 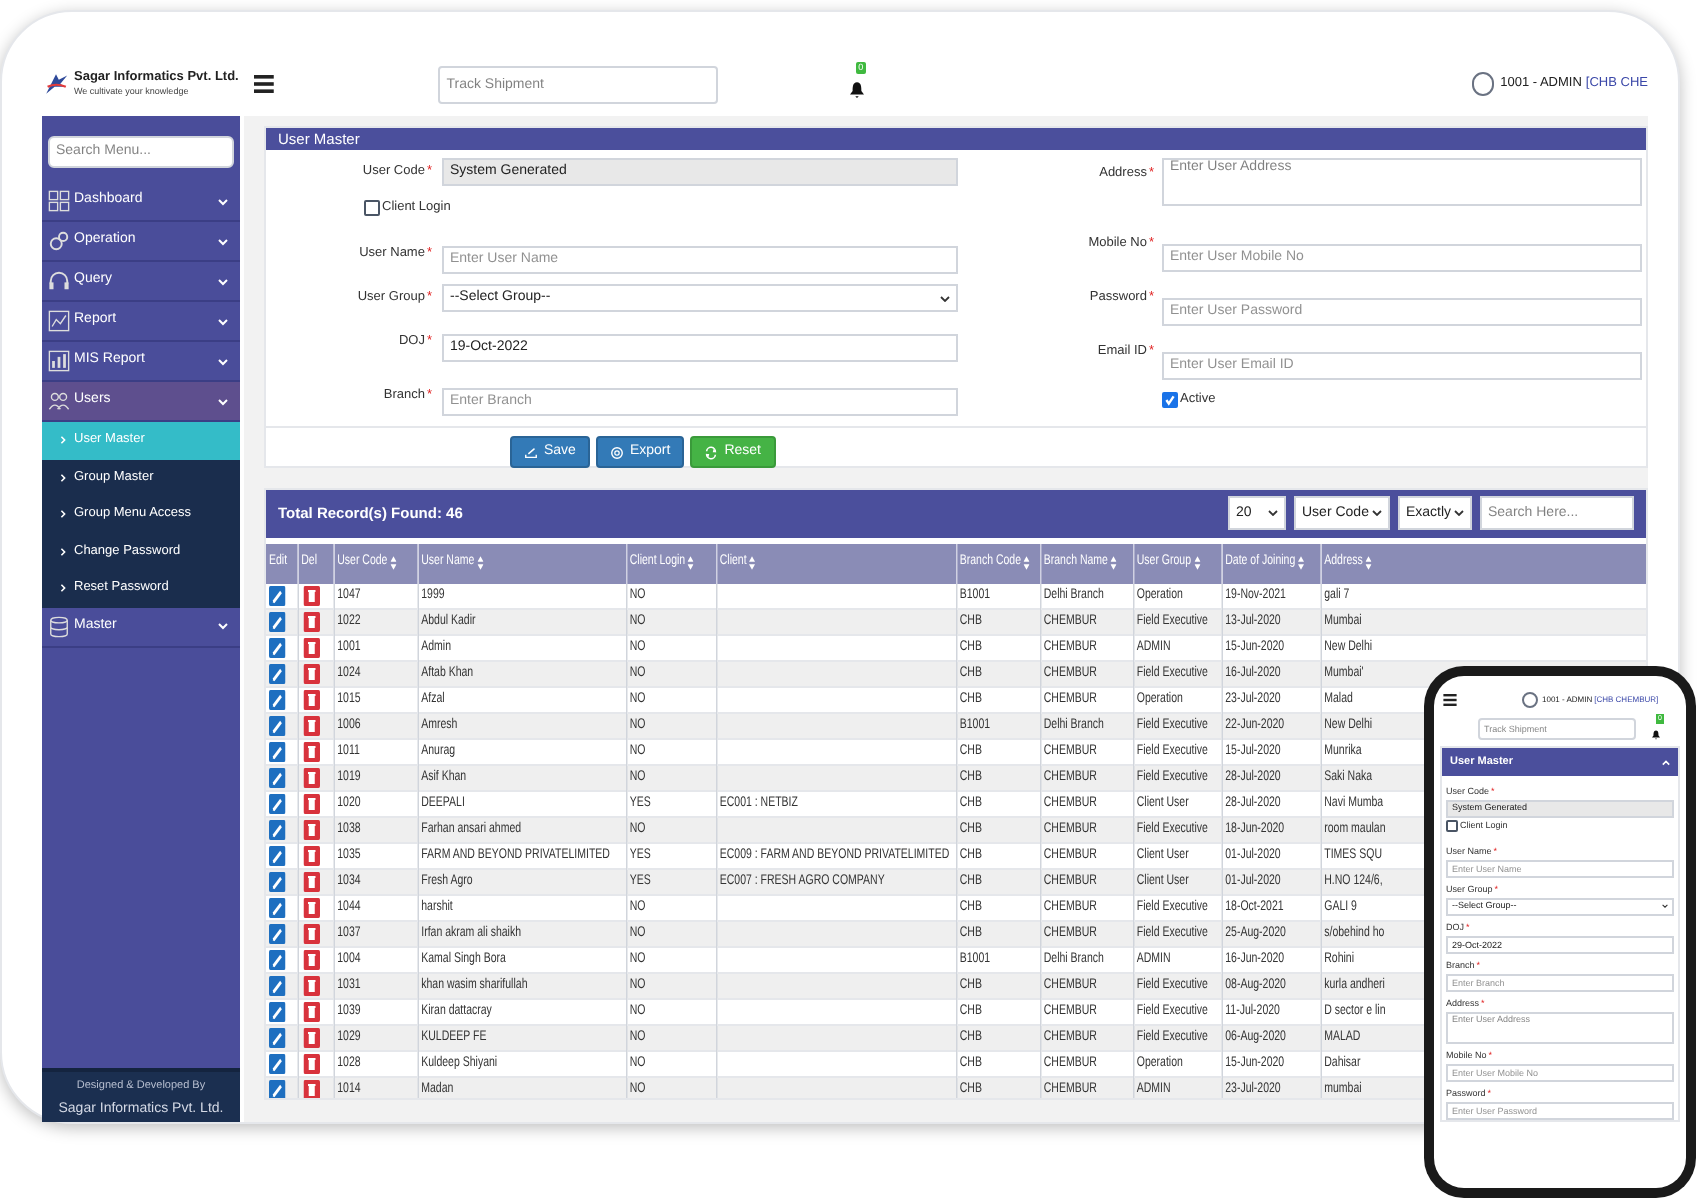 I want to click on save-icon, so click(x=531, y=452).